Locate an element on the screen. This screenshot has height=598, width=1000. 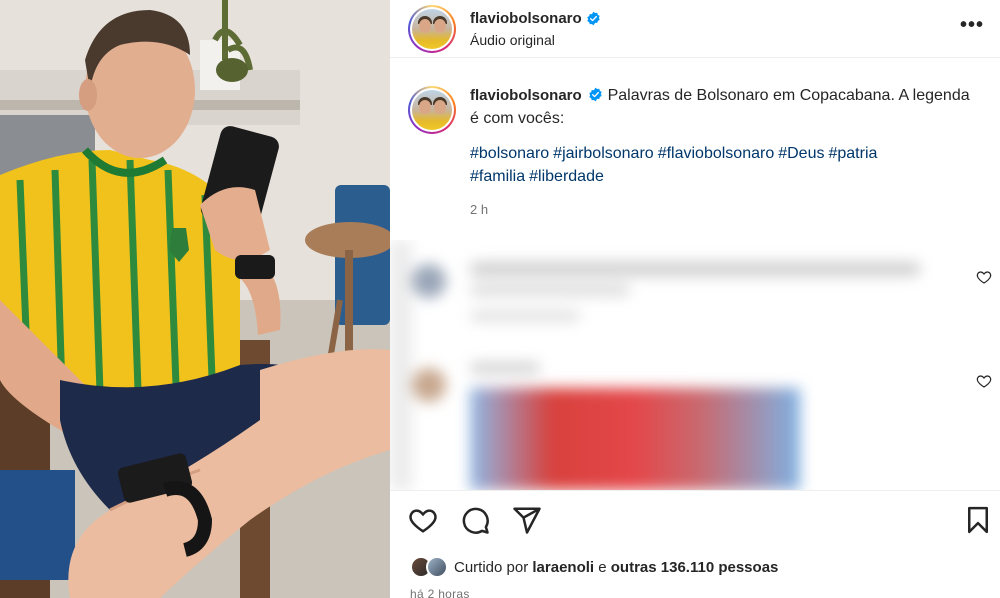
author-username: flaviobolsonaro is located at coordinates (526, 18).